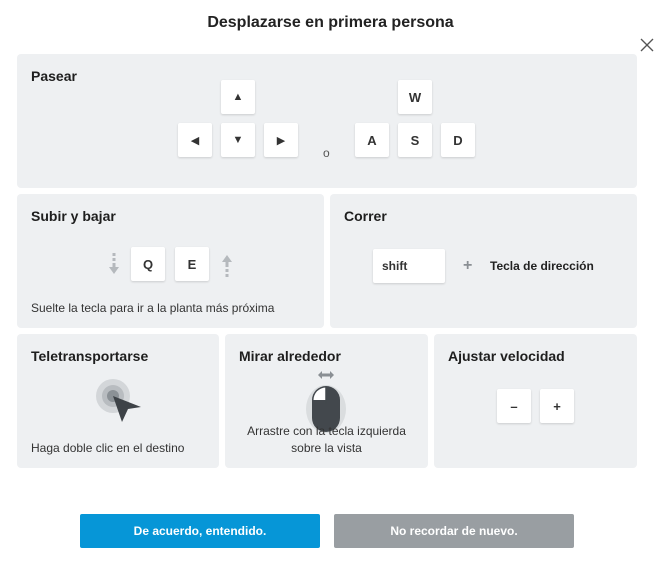  What do you see at coordinates (454, 531) in the screenshot?
I see `dont-remind-button: No recordar de nuevo.` at bounding box center [454, 531].